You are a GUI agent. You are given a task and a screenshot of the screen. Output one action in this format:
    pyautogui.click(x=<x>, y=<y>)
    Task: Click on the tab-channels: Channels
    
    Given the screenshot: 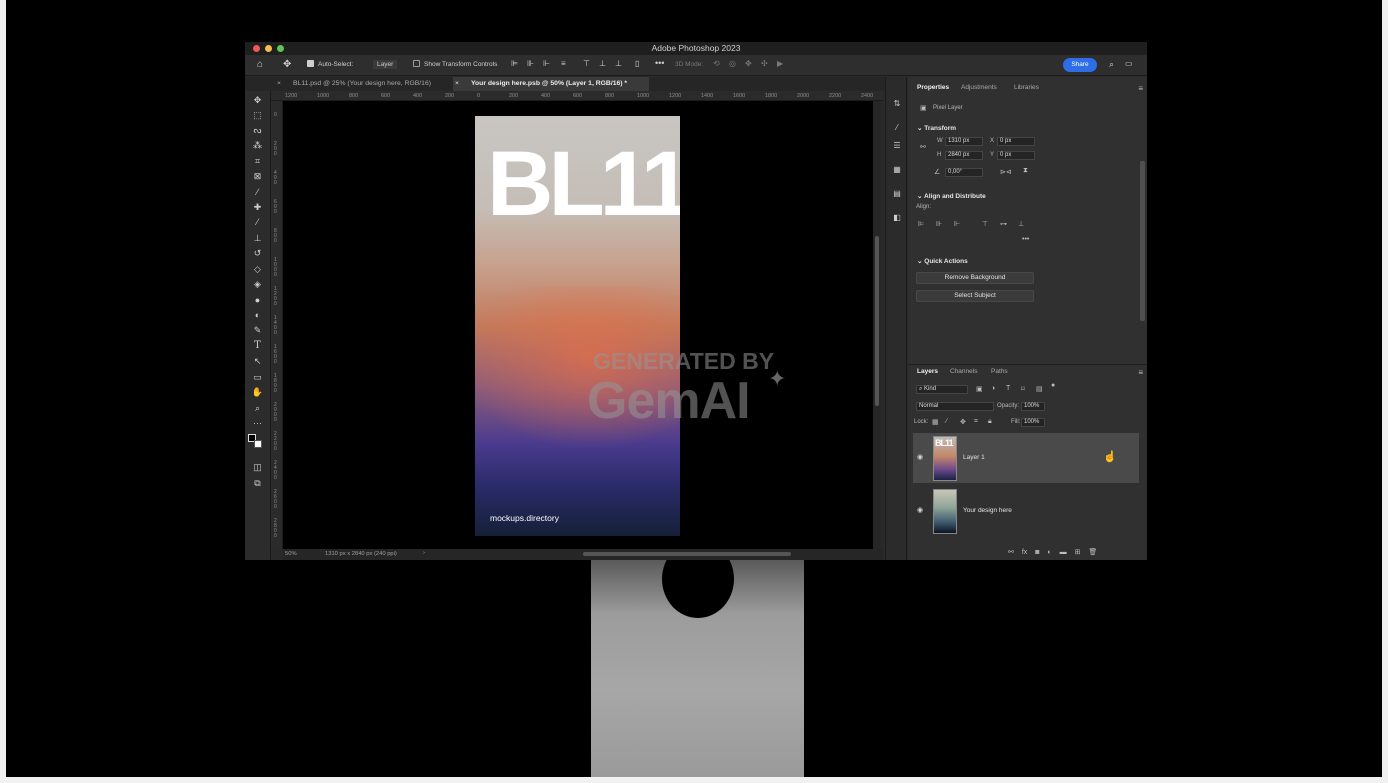 What is the action you would take?
    pyautogui.click(x=963, y=371)
    